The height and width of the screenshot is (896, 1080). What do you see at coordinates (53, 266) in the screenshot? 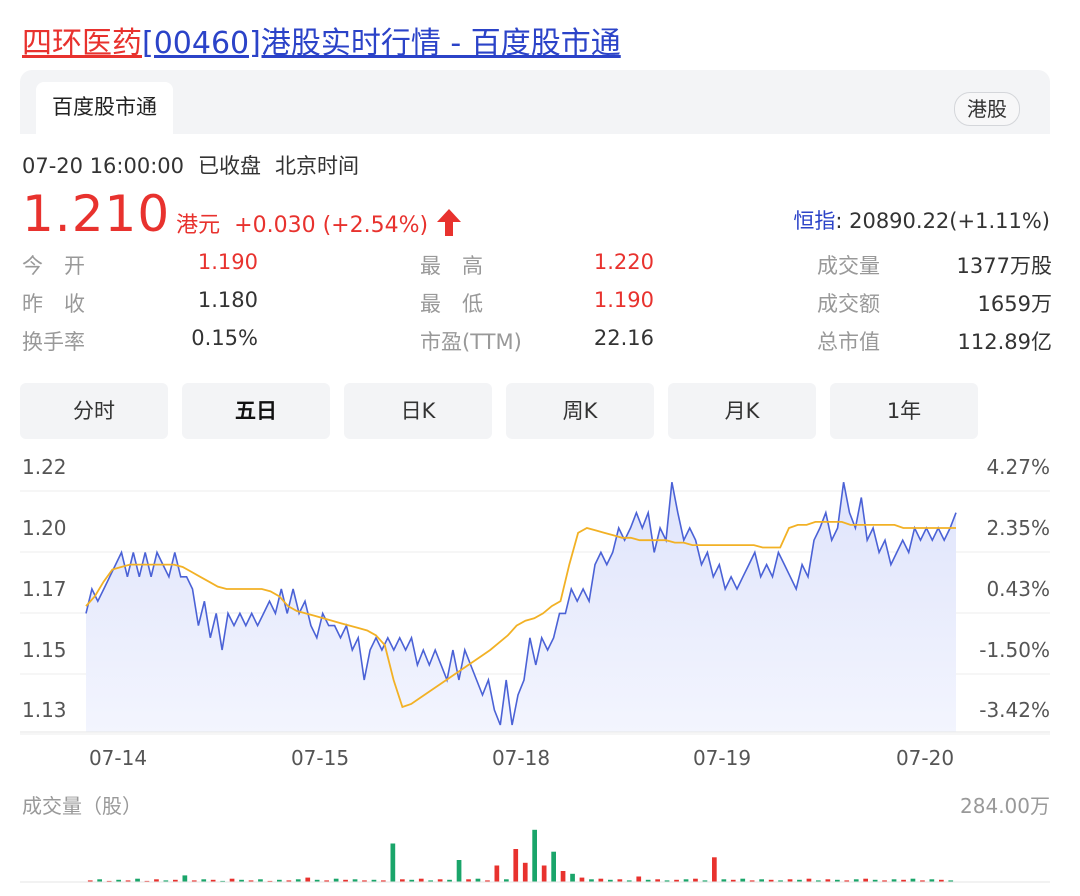
I see `stat-label: 今 开` at bounding box center [53, 266].